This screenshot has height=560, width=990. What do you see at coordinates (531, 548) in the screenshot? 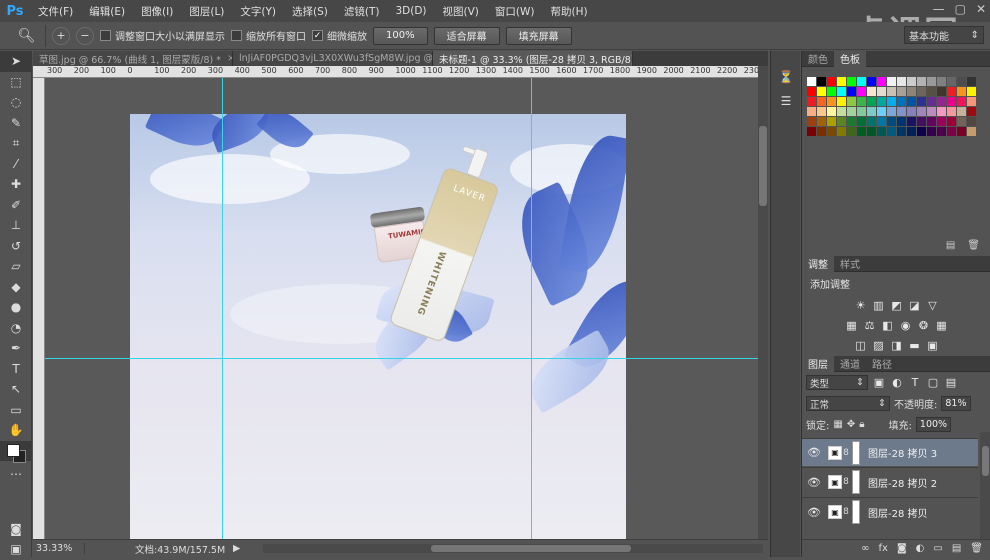
I see `scrollbar-thumb` at bounding box center [531, 548].